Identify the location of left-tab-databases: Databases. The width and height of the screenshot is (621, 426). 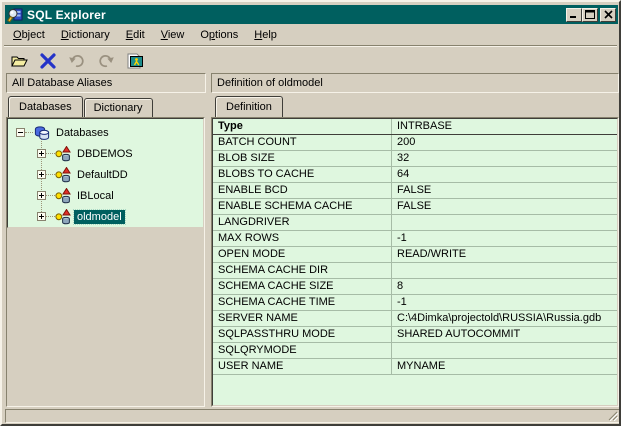
(45, 106).